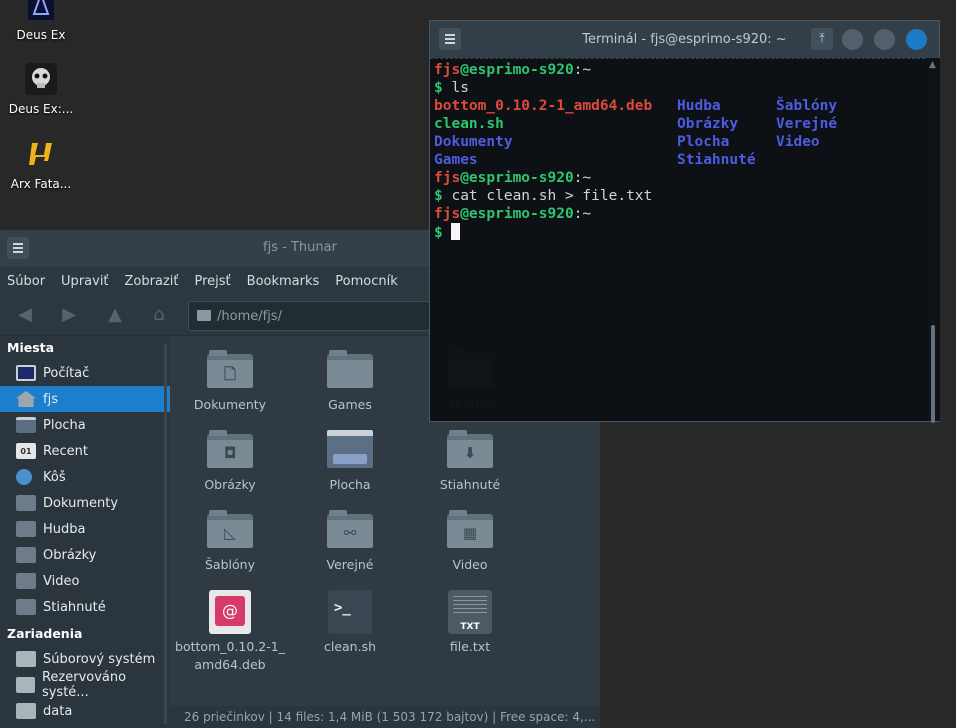 This screenshot has height=728, width=956. Describe the element at coordinates (456, 231) in the screenshot. I see `terminal-cursor` at that location.